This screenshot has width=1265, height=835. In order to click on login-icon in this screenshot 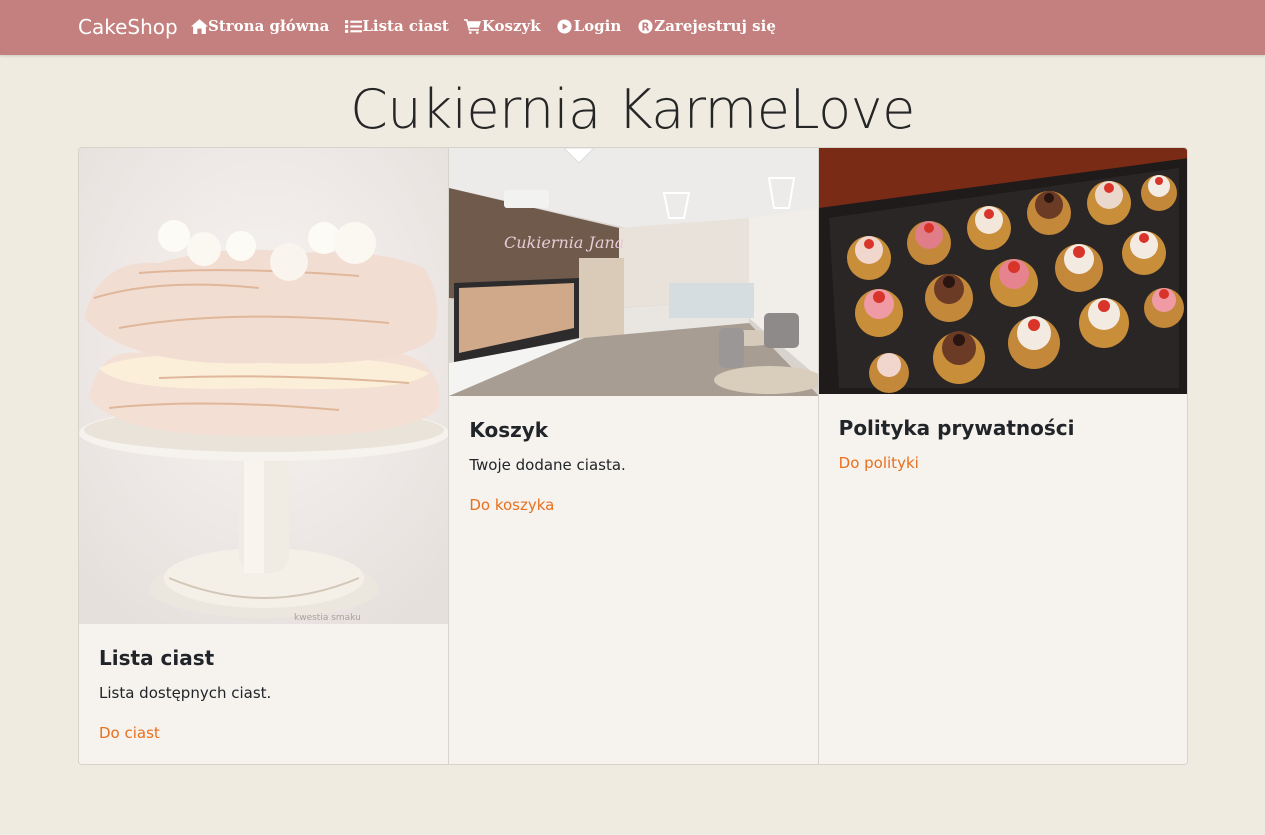, I will do `click(565, 26)`.